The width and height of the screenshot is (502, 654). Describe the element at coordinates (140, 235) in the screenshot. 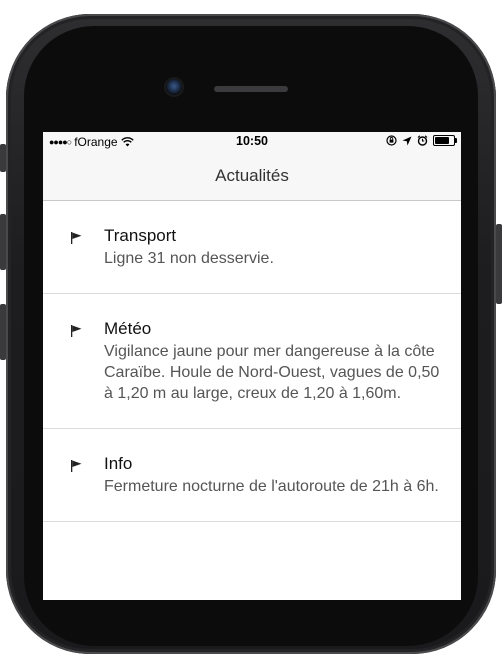

I see `news-title: Transport` at that location.